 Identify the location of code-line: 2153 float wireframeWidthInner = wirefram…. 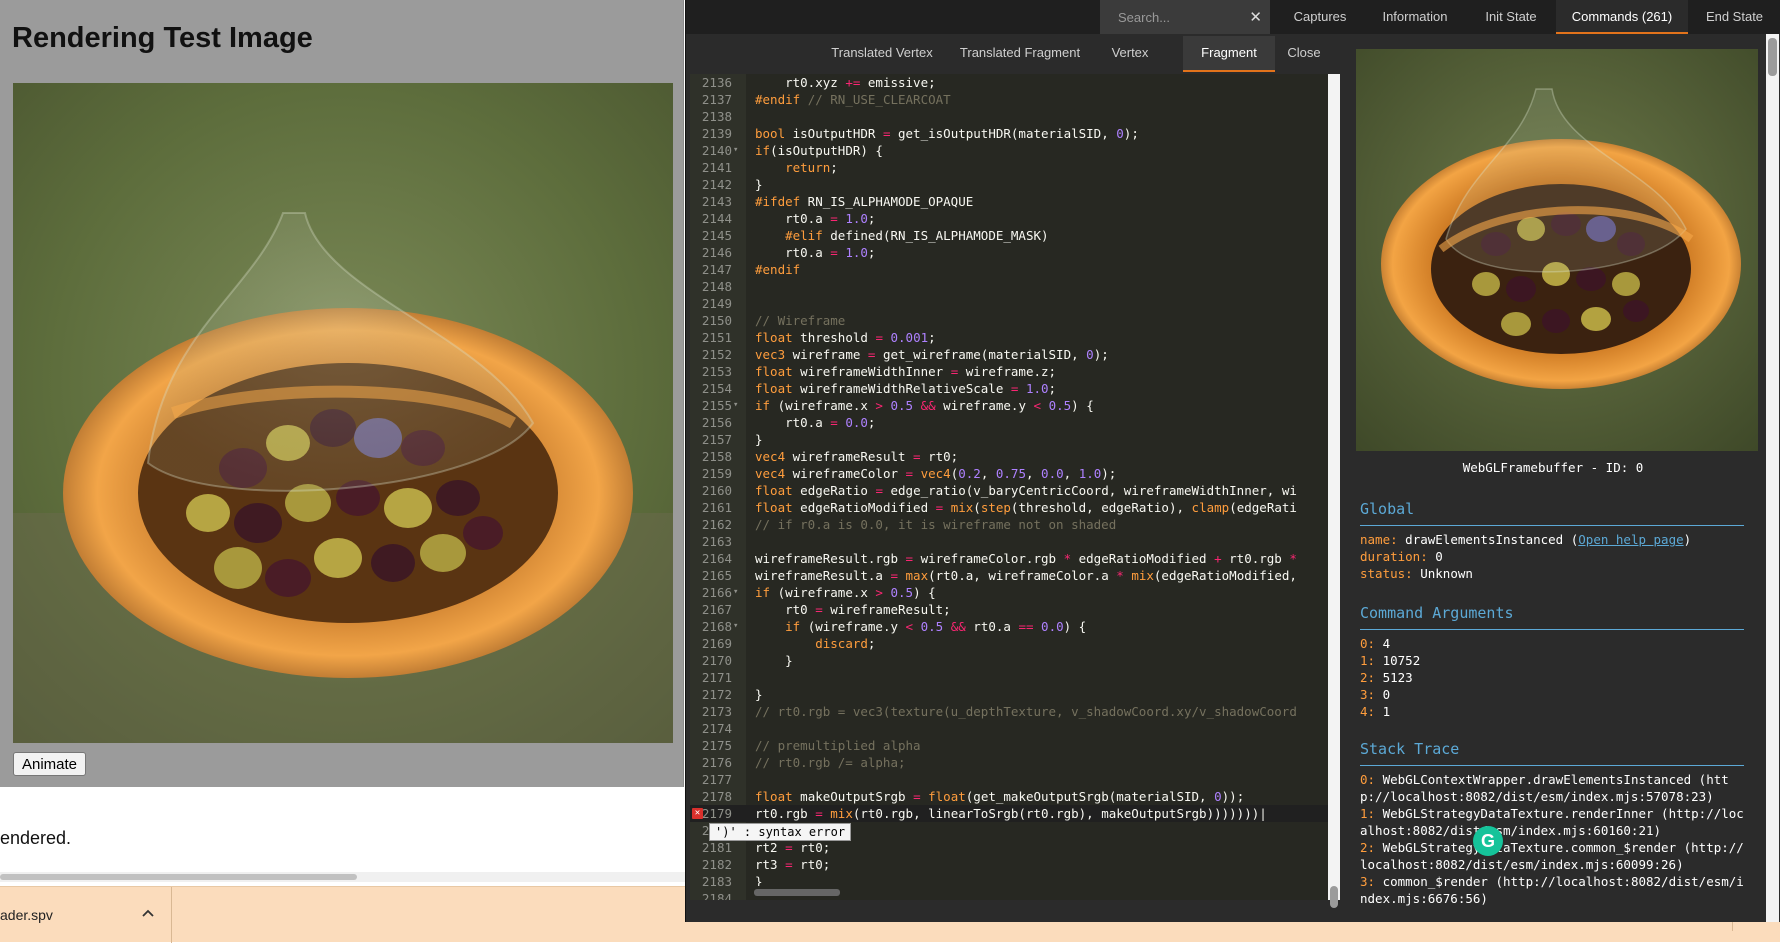
(1009, 371).